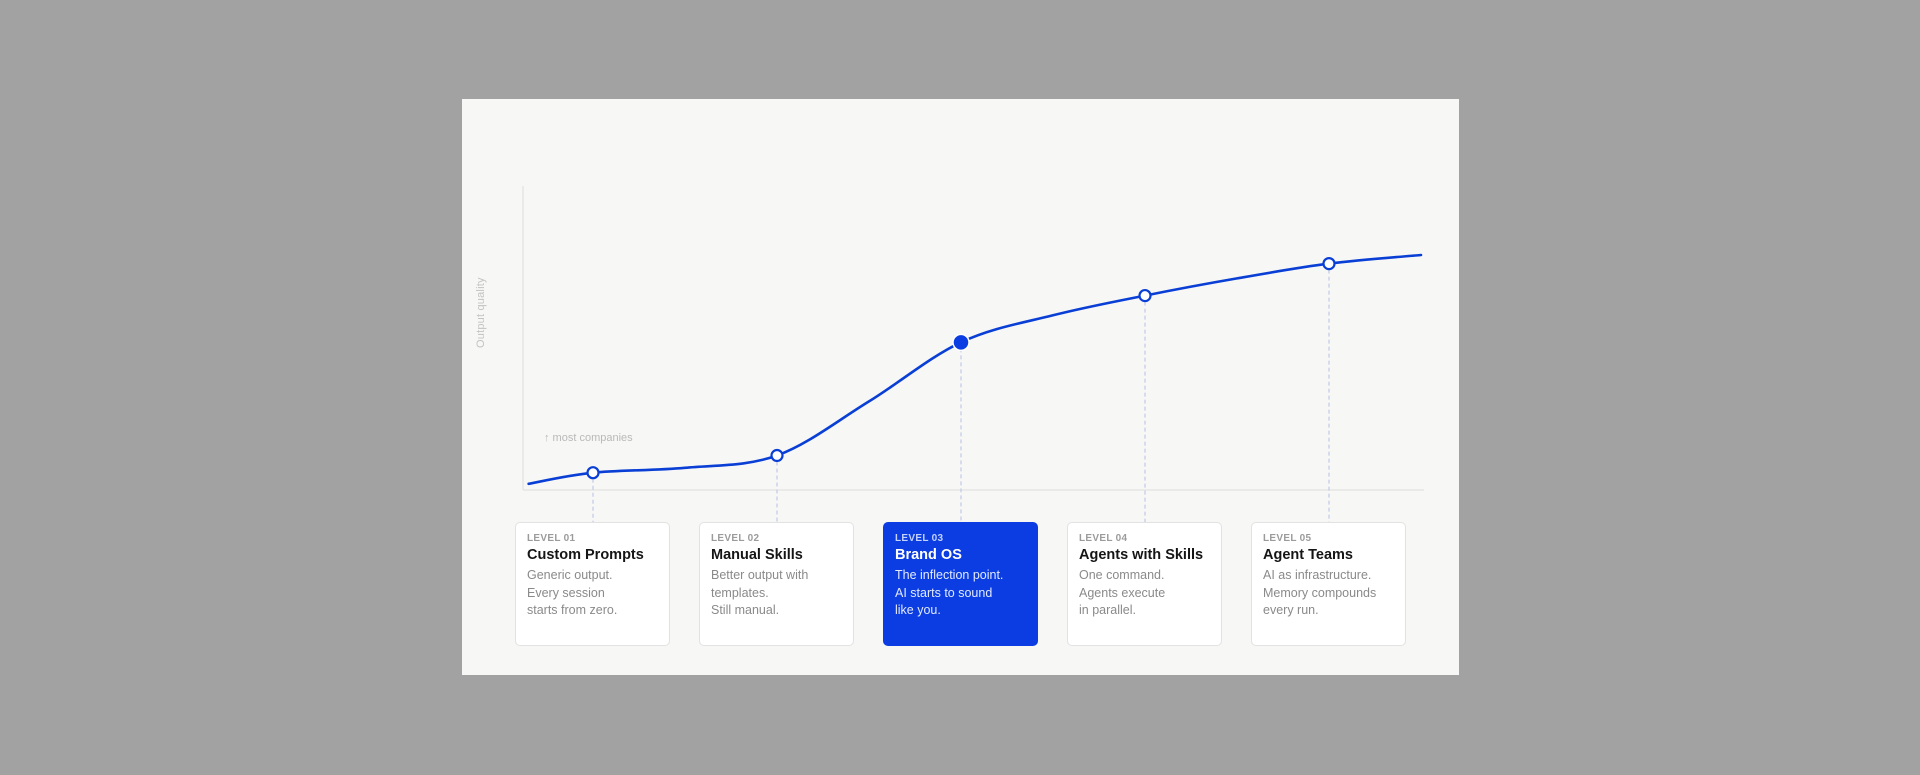 The height and width of the screenshot is (775, 1920). Describe the element at coordinates (481, 312) in the screenshot. I see `y-axis-label: Output quality` at that location.